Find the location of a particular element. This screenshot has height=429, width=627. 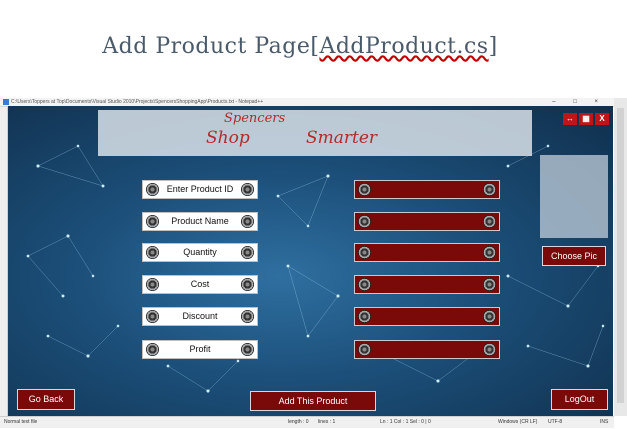

status-encoding: UTF-8 is located at coordinates (555, 422).